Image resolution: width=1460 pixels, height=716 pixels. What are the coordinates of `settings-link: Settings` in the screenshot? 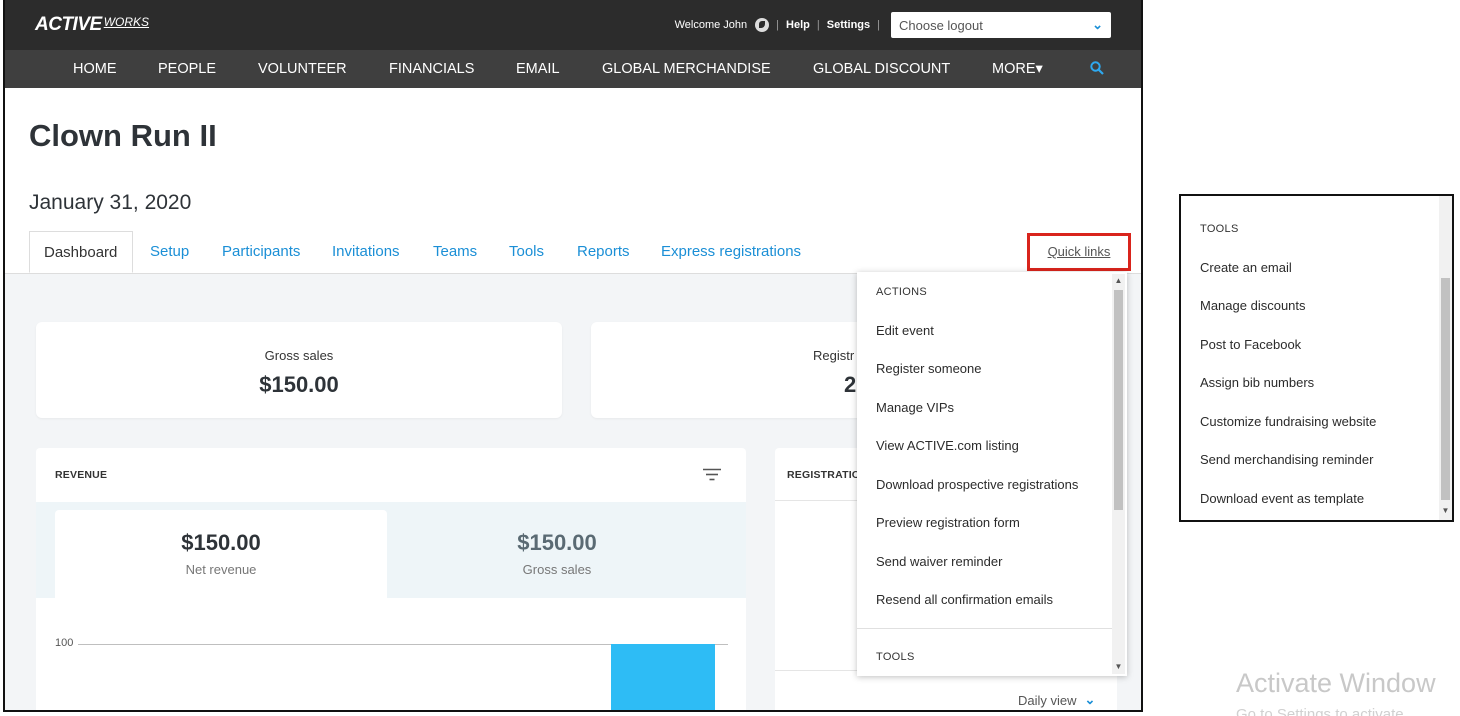 It's located at (848, 25).